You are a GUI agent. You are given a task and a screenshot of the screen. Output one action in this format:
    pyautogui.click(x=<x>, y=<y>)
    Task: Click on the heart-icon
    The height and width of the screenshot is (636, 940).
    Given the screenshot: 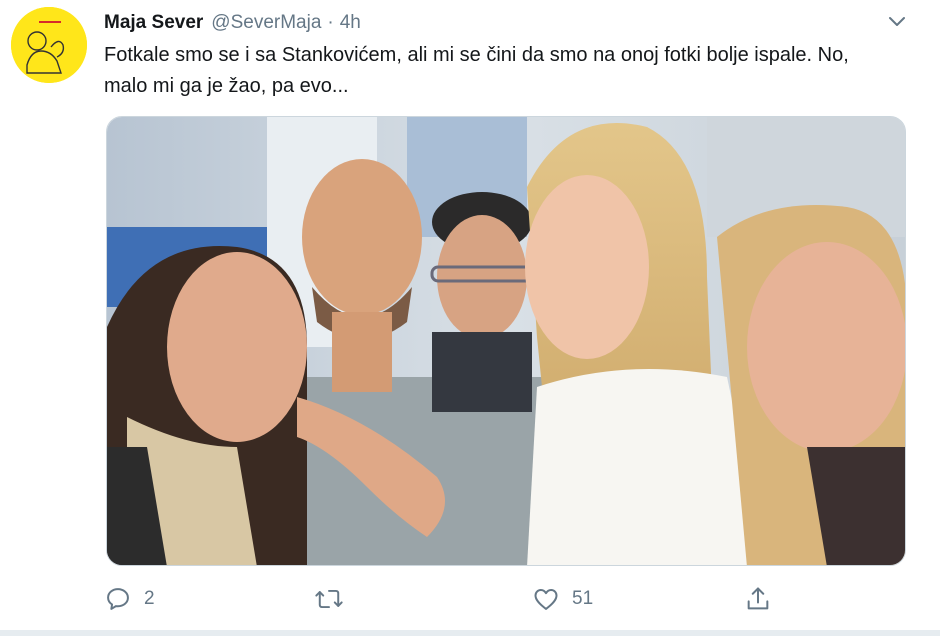 What is the action you would take?
    pyautogui.click(x=546, y=599)
    